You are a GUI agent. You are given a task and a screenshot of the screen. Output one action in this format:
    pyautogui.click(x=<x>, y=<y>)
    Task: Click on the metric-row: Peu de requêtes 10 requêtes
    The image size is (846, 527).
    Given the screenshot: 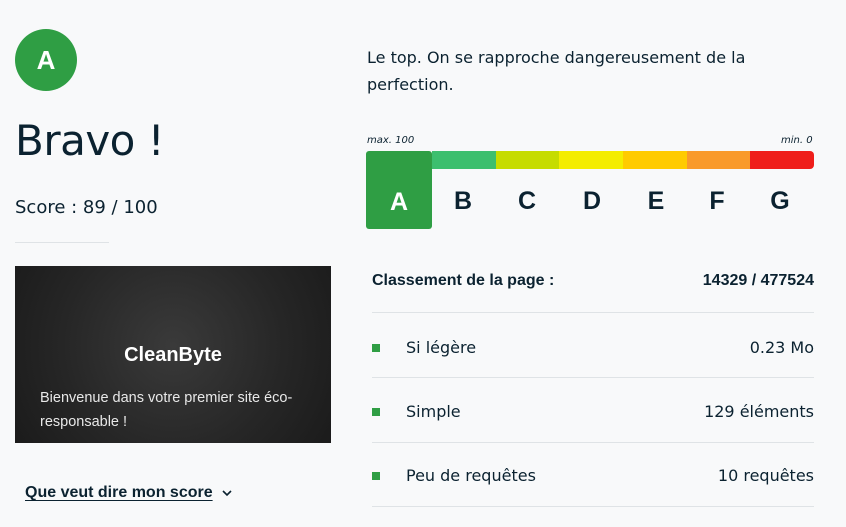 What is the action you would take?
    pyautogui.click(x=593, y=475)
    